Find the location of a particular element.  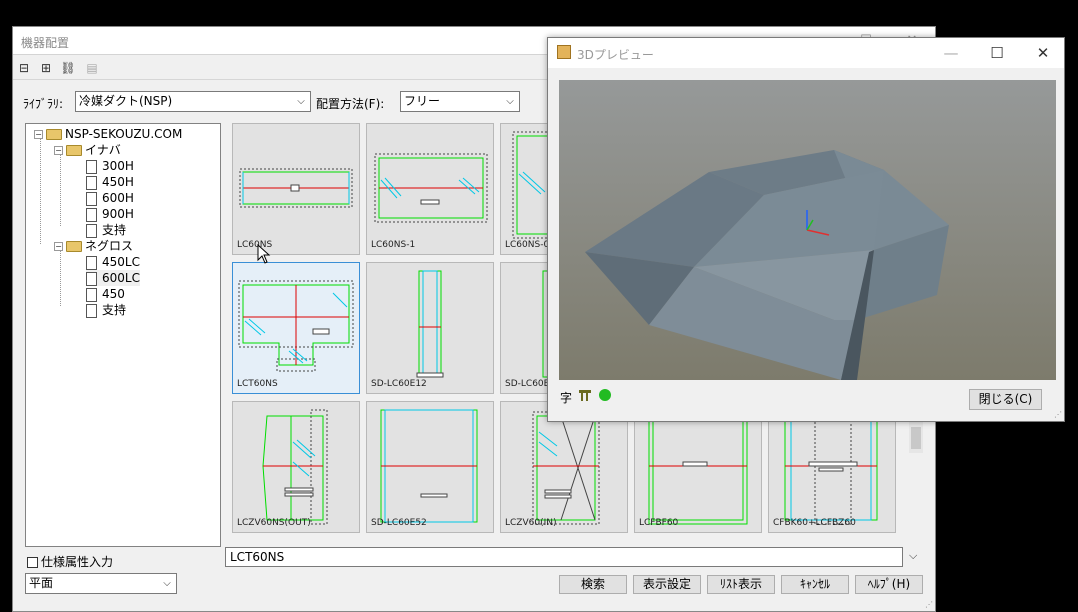

item-caption: LC60NS-0 is located at coordinates (527, 245).